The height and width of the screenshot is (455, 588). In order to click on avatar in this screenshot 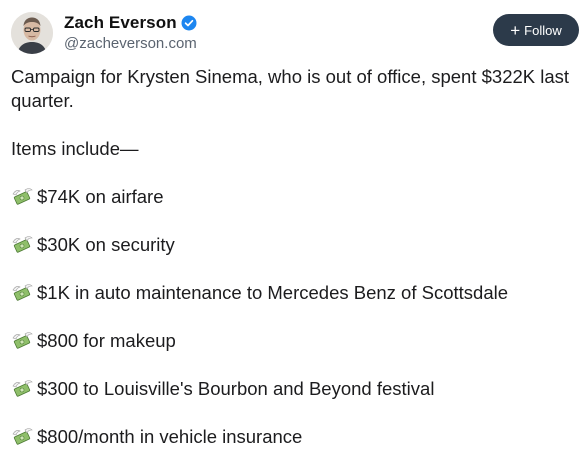, I will do `click(32, 33)`.